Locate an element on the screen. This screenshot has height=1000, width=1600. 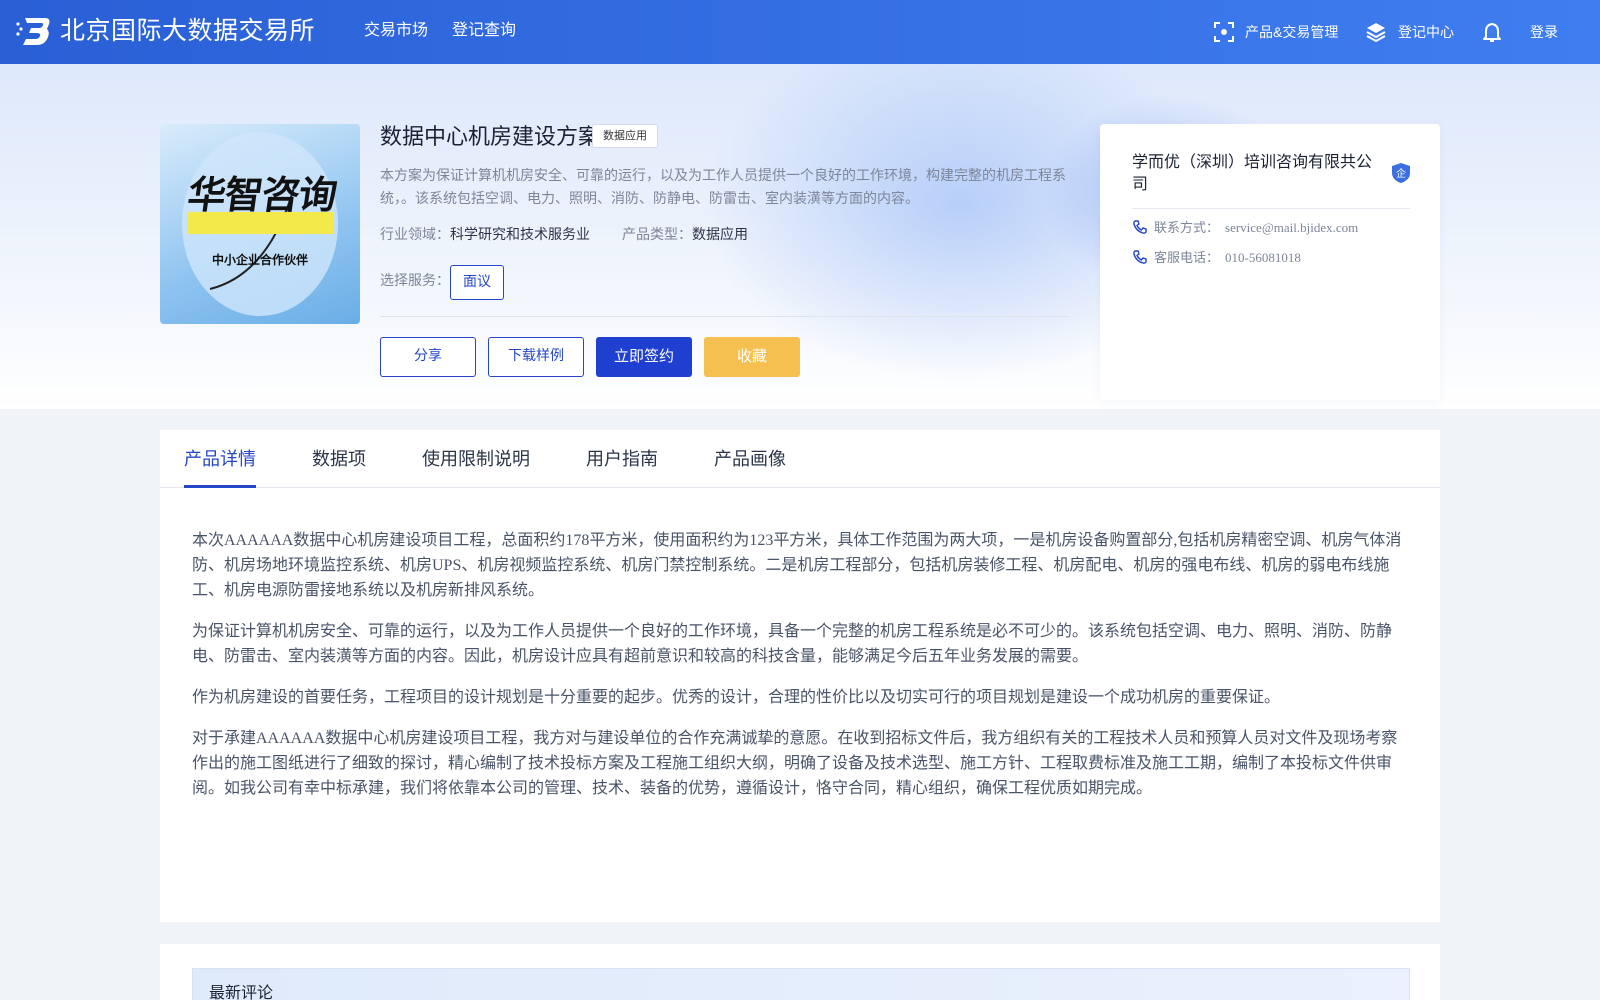
enterprise-badge-icon: 企 is located at coordinates (1401, 173).